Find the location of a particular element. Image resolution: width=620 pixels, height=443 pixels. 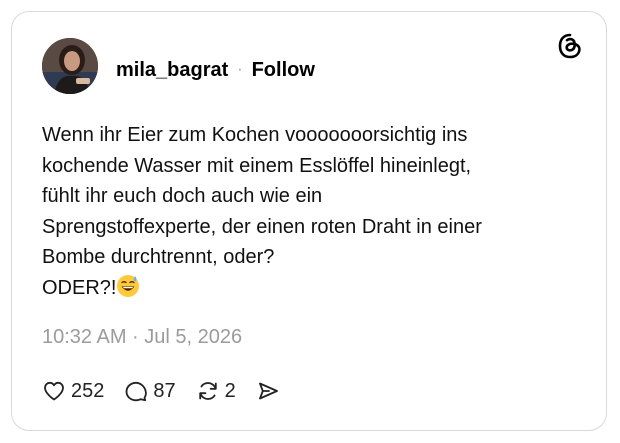

avatar-photo is located at coordinates (70, 66).